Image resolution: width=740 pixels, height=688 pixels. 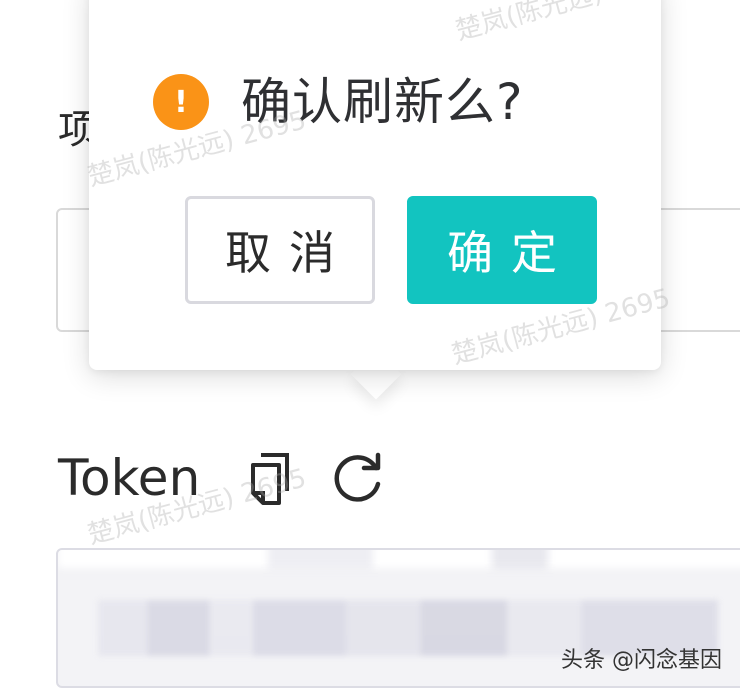 What do you see at coordinates (502, 250) in the screenshot?
I see `confirm-button: 确定` at bounding box center [502, 250].